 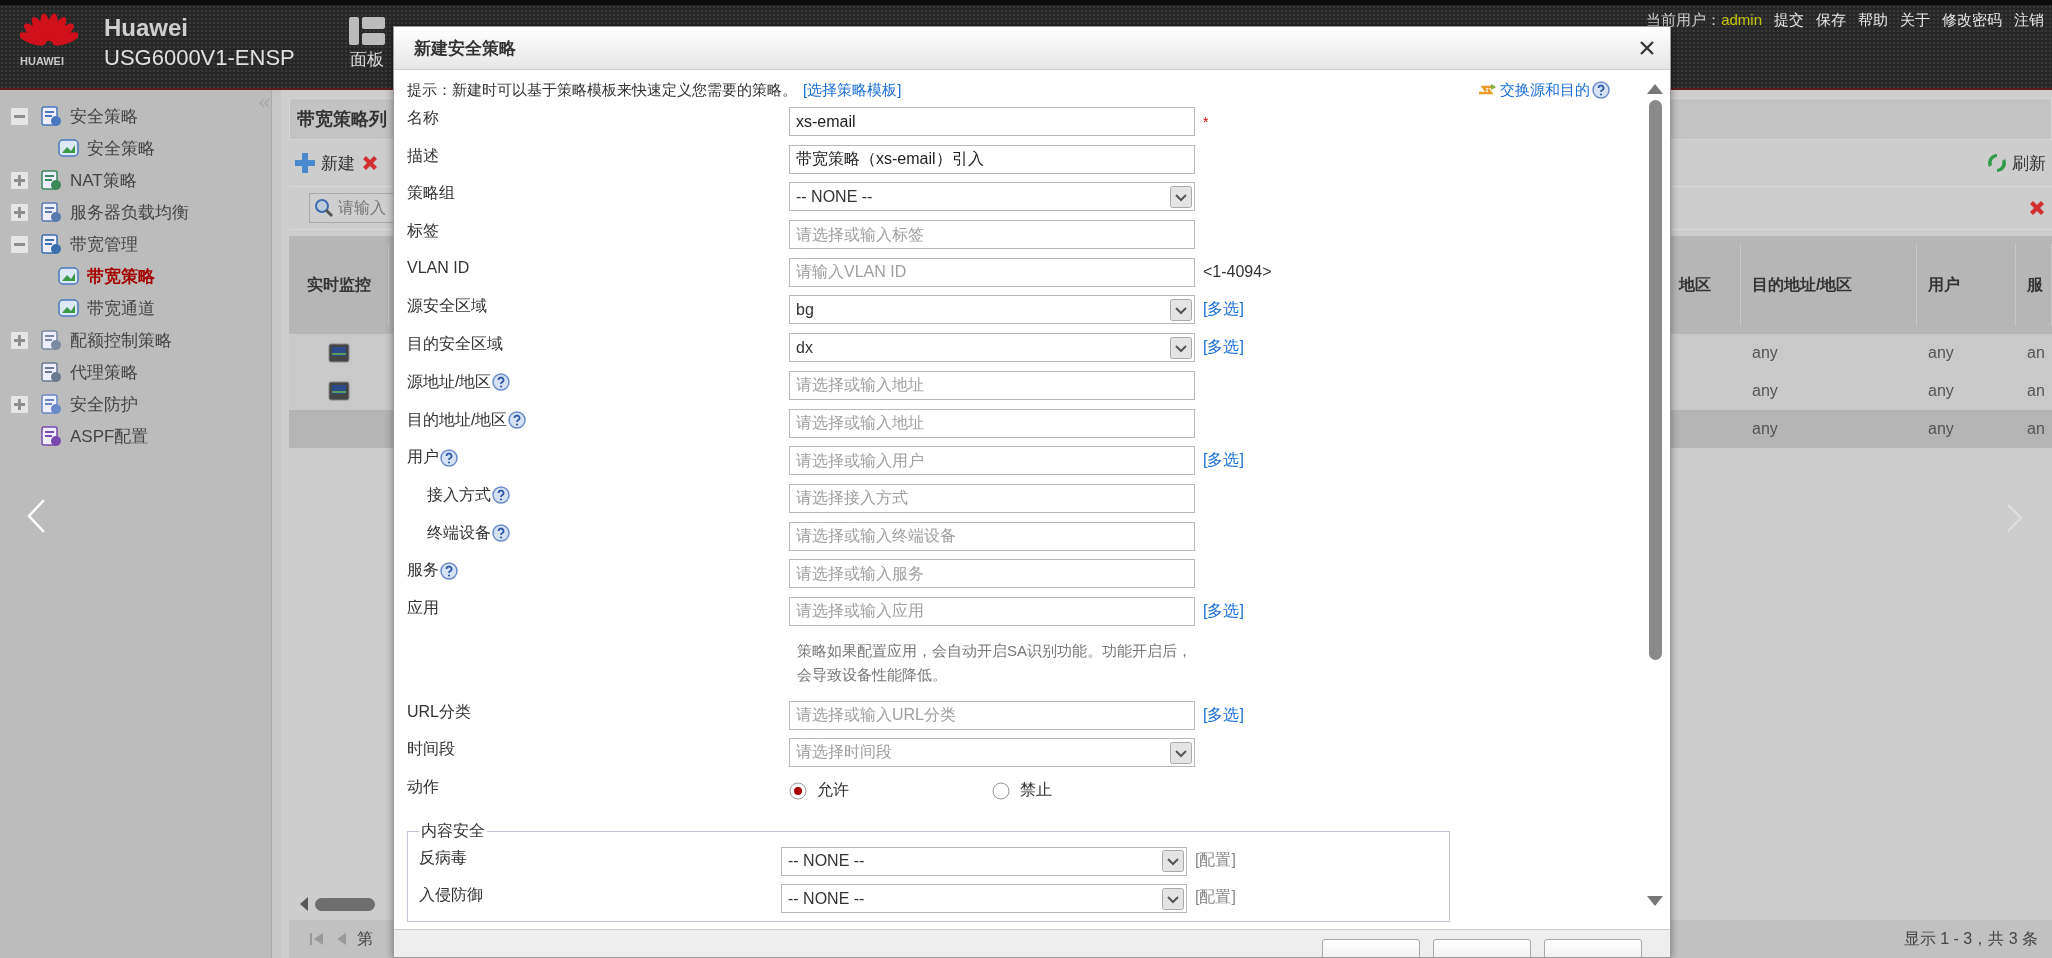 I want to click on header-link: 提交, so click(x=1789, y=20).